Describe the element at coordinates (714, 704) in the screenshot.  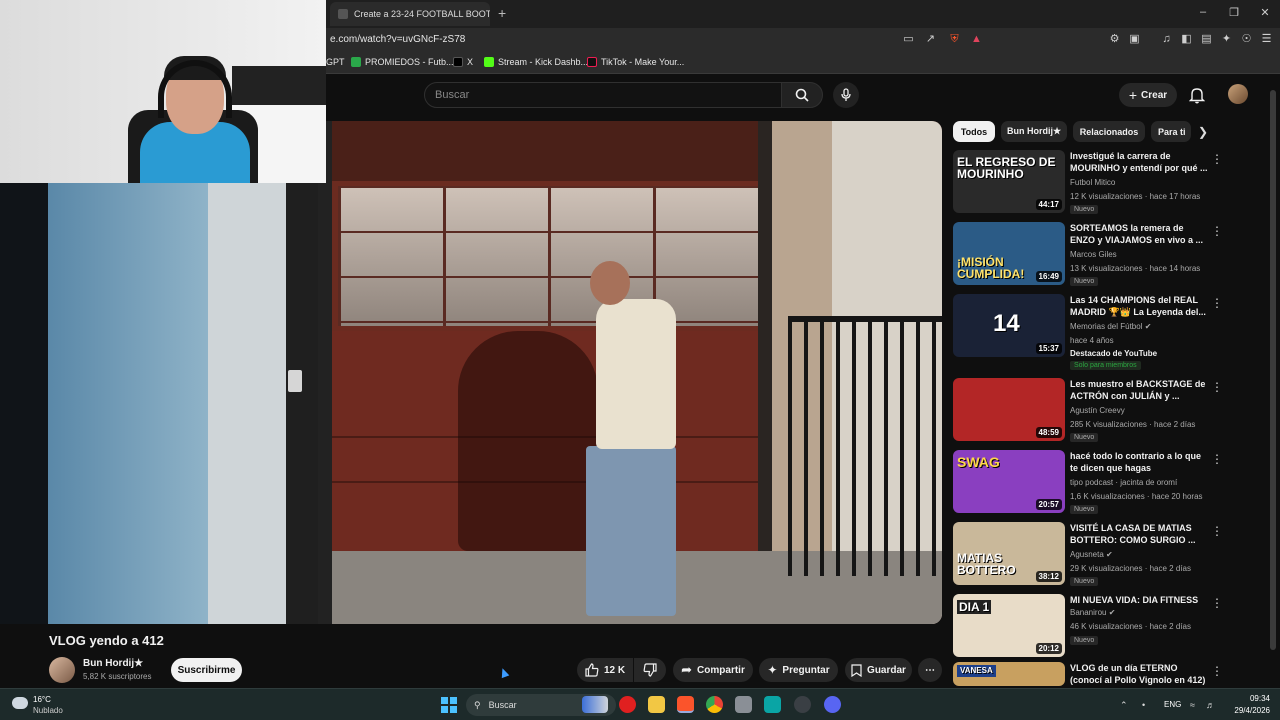
I see `chrome-icon` at that location.